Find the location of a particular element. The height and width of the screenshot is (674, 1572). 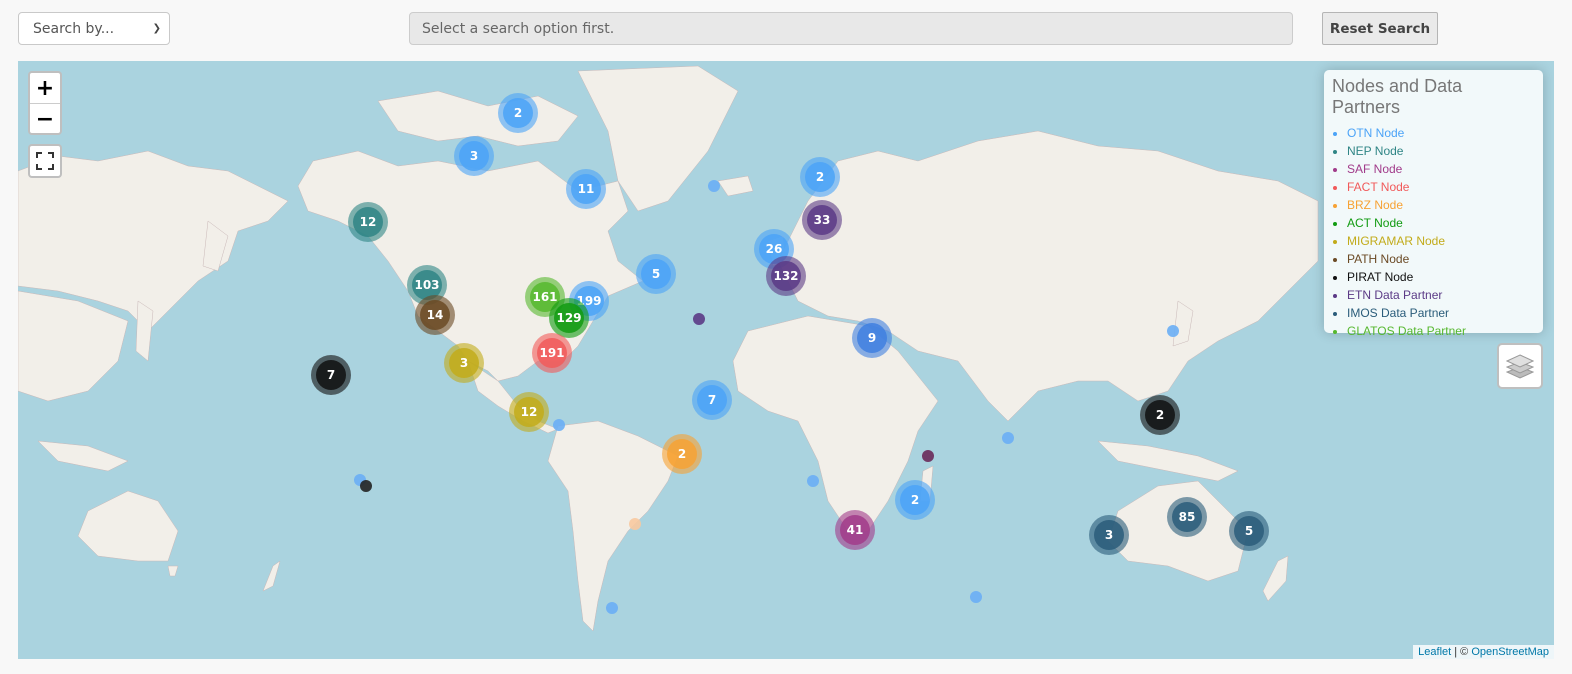

land-new-zealand is located at coordinates (1275, 578).